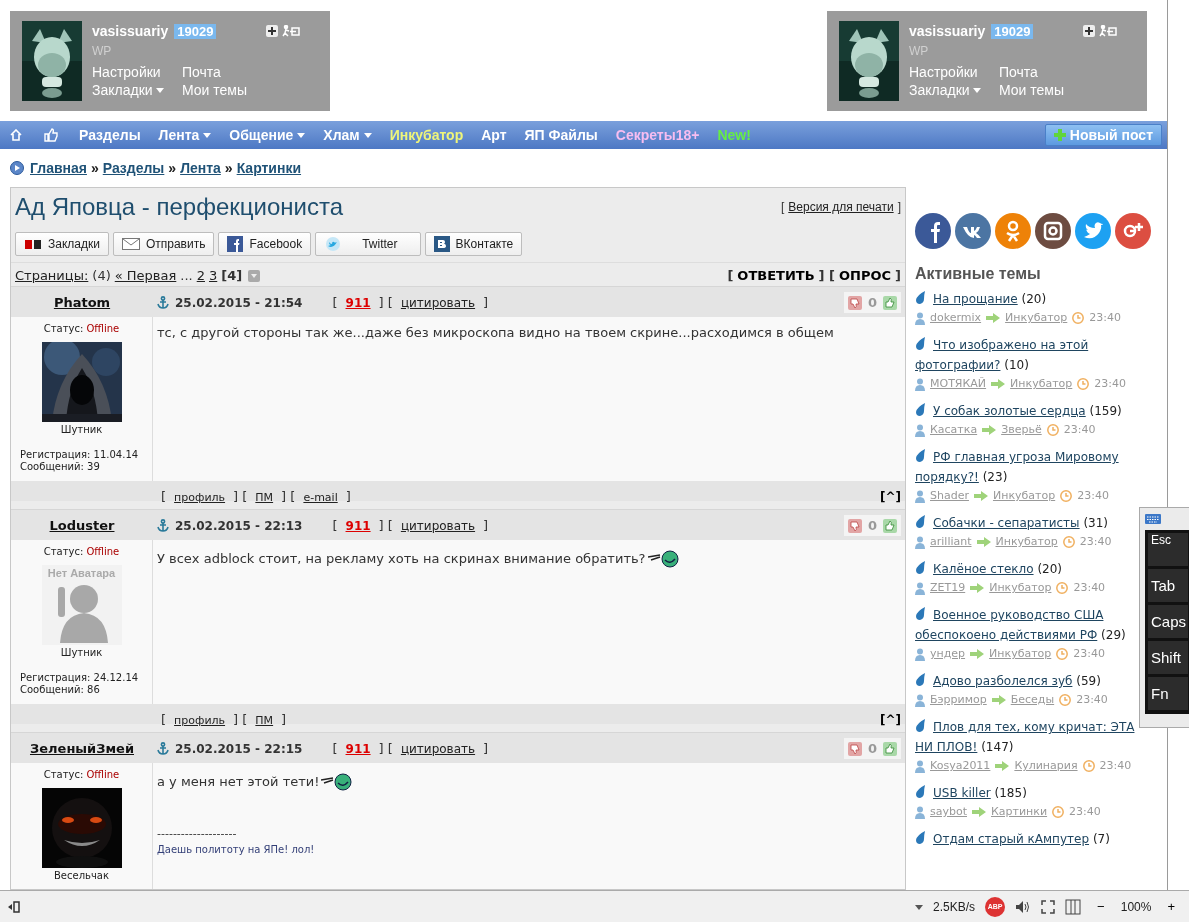  Describe the element at coordinates (954, 906) in the screenshot. I see `network-speed: 2.5KB/s` at that location.